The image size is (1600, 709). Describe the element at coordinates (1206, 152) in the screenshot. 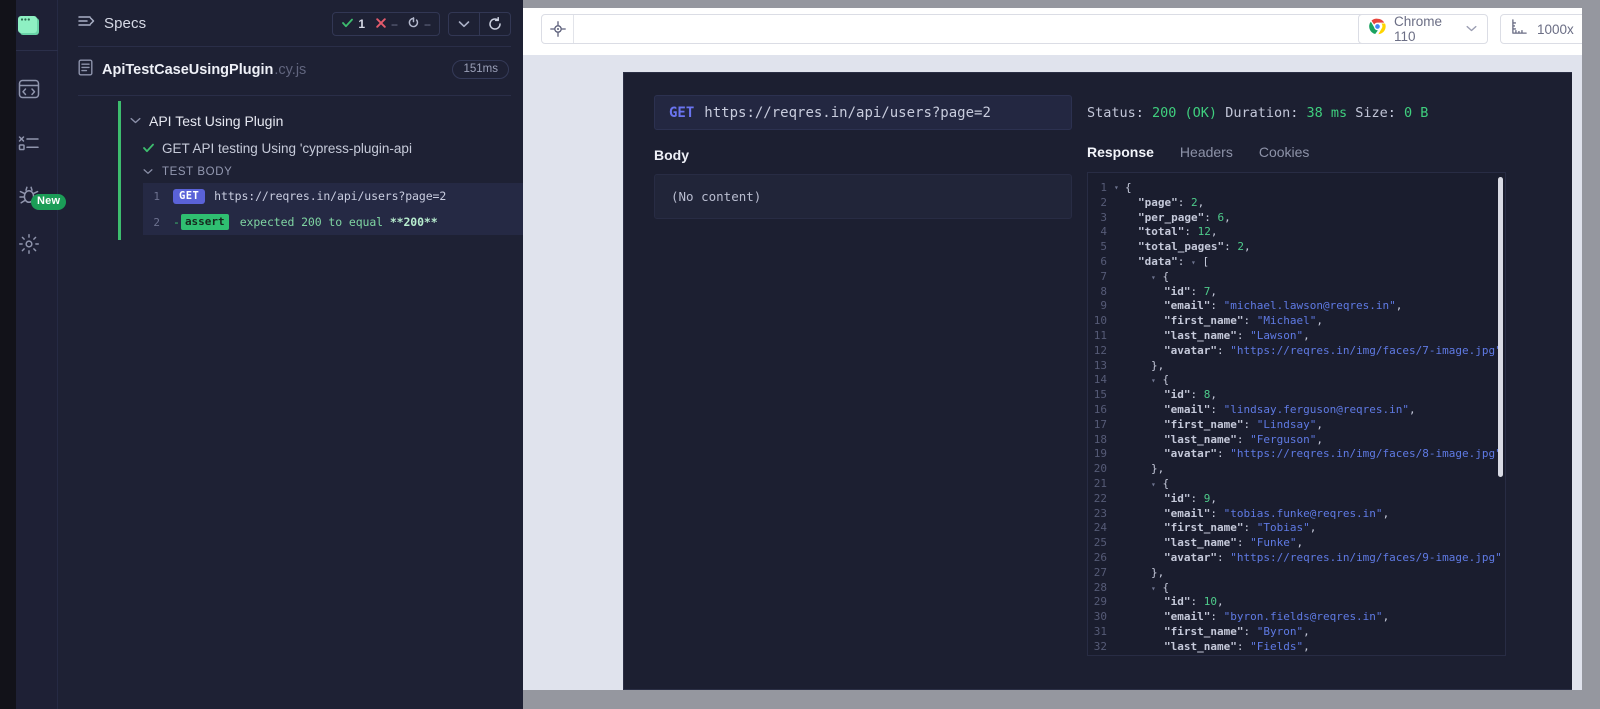

I see `tab-headers: Headers` at that location.